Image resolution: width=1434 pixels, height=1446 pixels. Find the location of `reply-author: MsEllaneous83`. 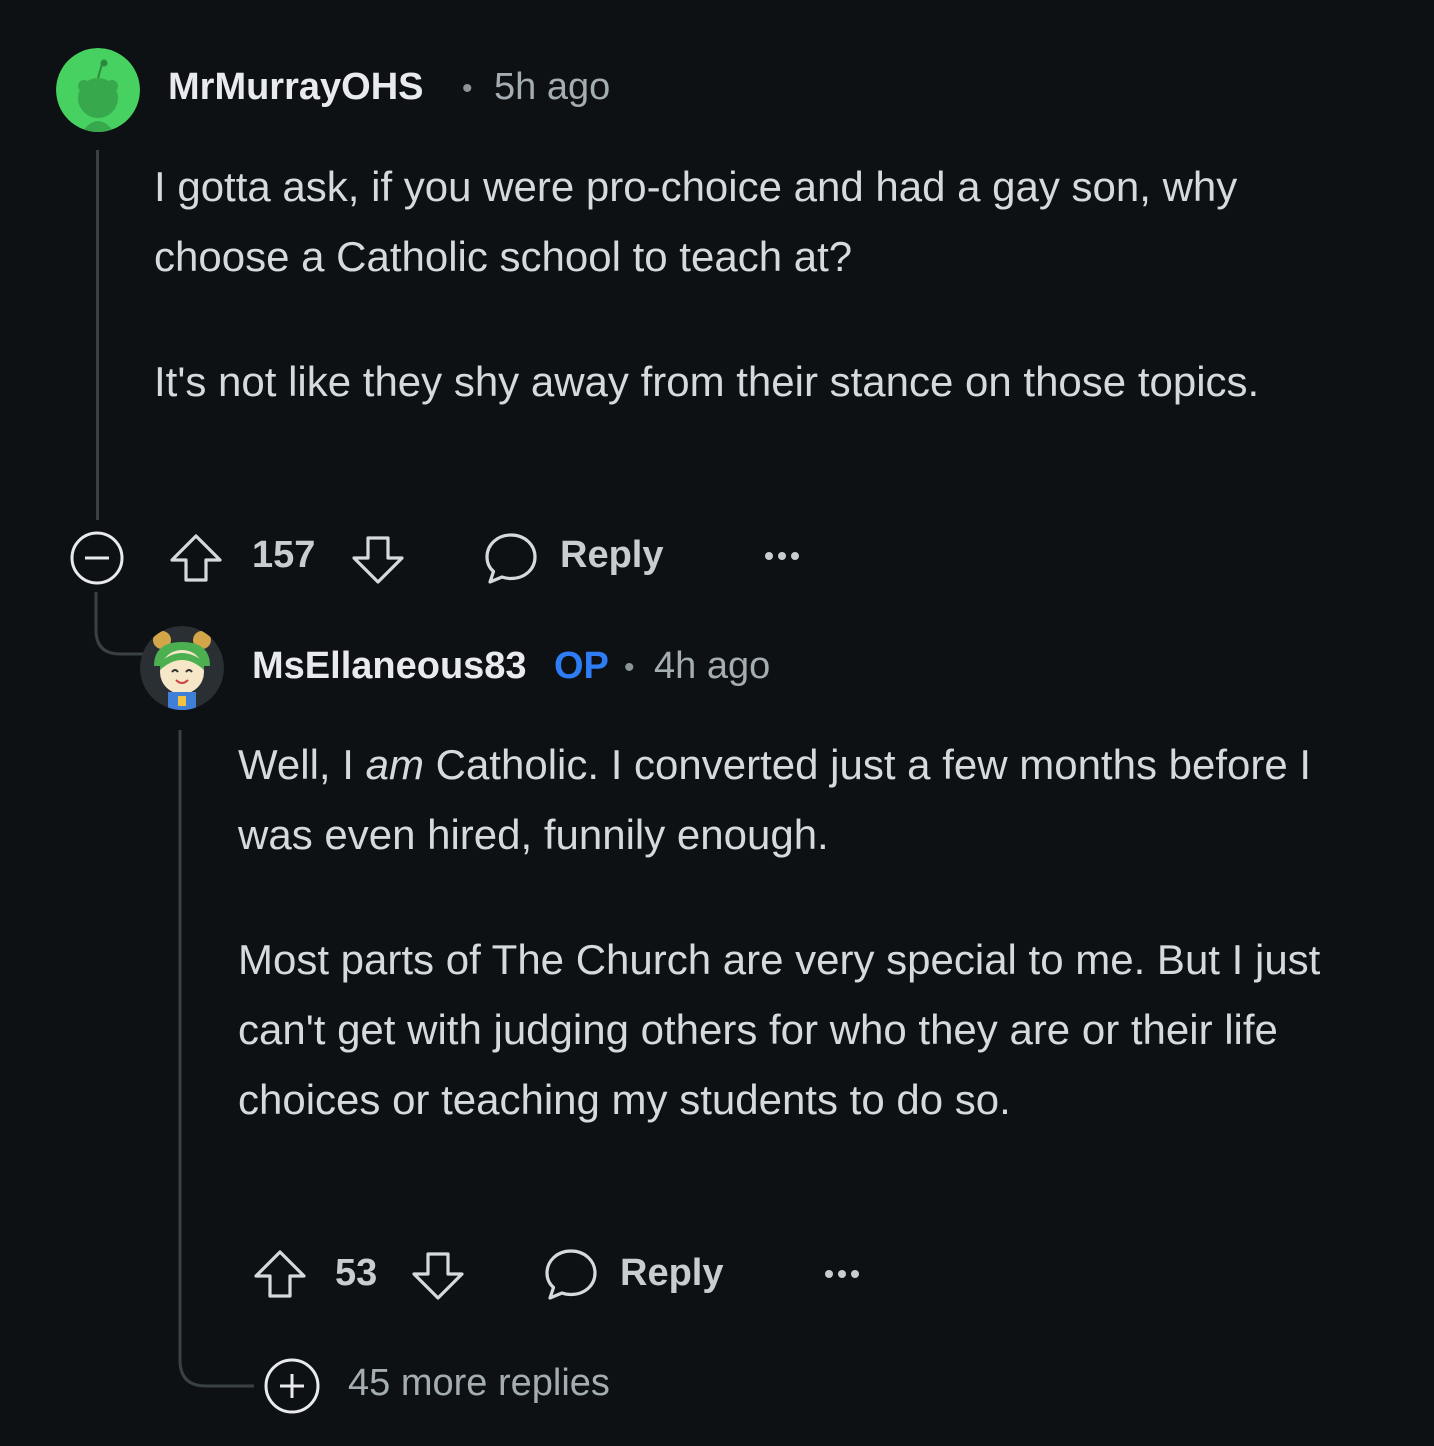

reply-author: MsEllaneous83 is located at coordinates (389, 666).